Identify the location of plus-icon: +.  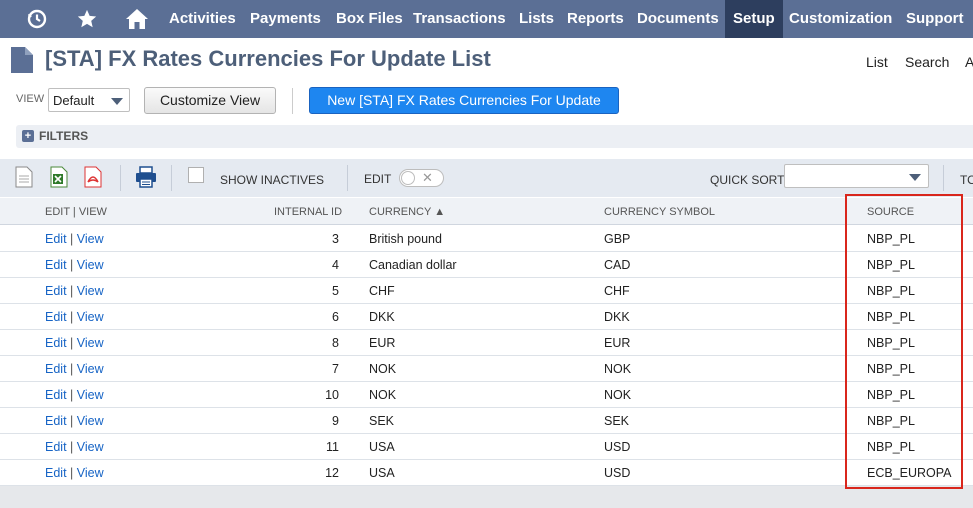
(28, 136).